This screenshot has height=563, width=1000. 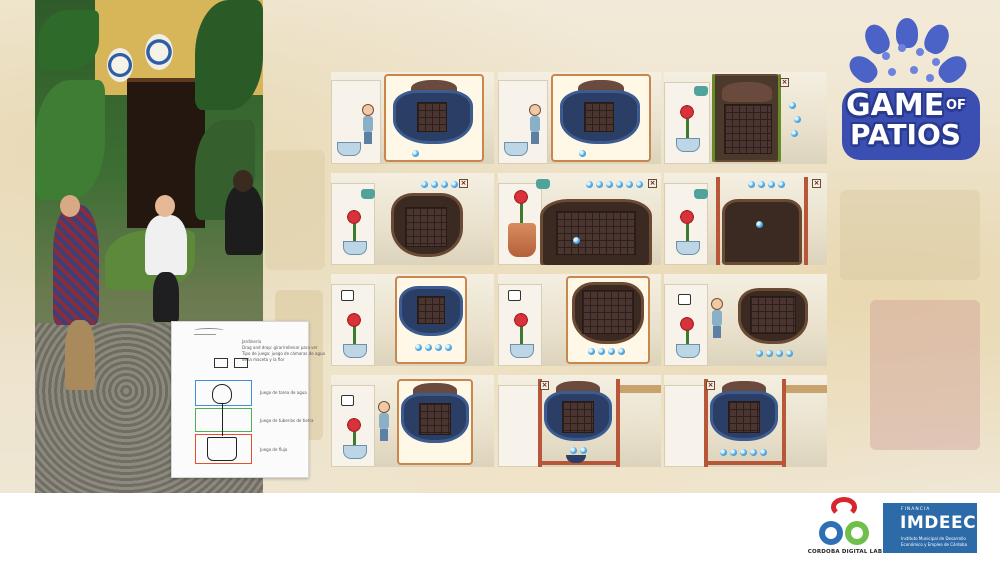 What do you see at coordinates (274, 449) in the screenshot?
I see `sketch-caption: Juego de flujo` at bounding box center [274, 449].